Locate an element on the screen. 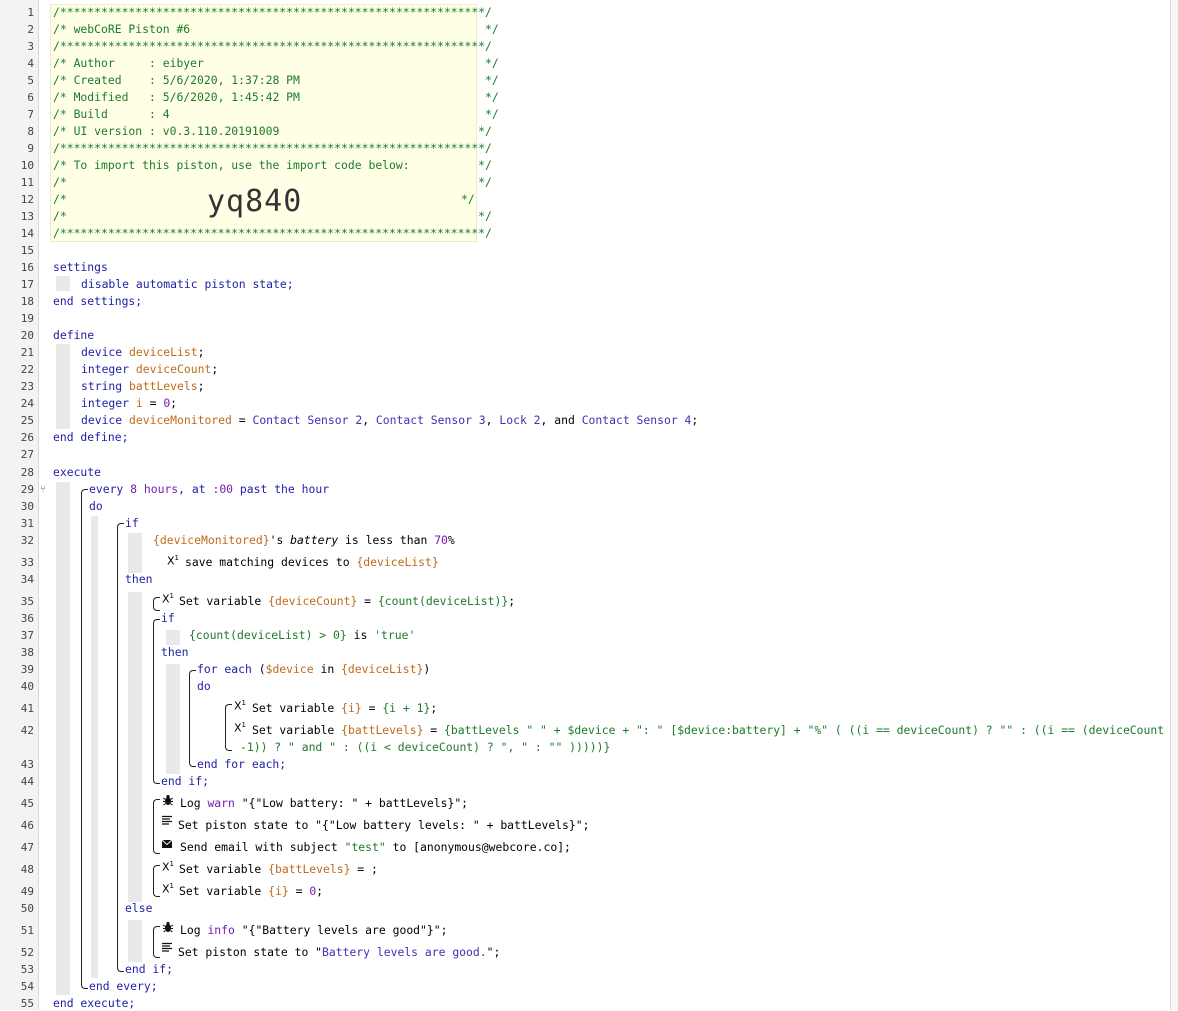 The width and height of the screenshot is (1178, 1011). reset-i: Set variable {i} = 0; is located at coordinates (251, 891).